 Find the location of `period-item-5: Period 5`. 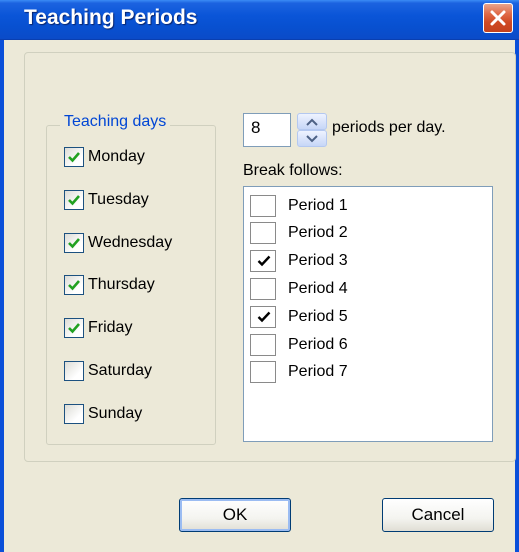

period-item-5: Period 5 is located at coordinates (299, 317).